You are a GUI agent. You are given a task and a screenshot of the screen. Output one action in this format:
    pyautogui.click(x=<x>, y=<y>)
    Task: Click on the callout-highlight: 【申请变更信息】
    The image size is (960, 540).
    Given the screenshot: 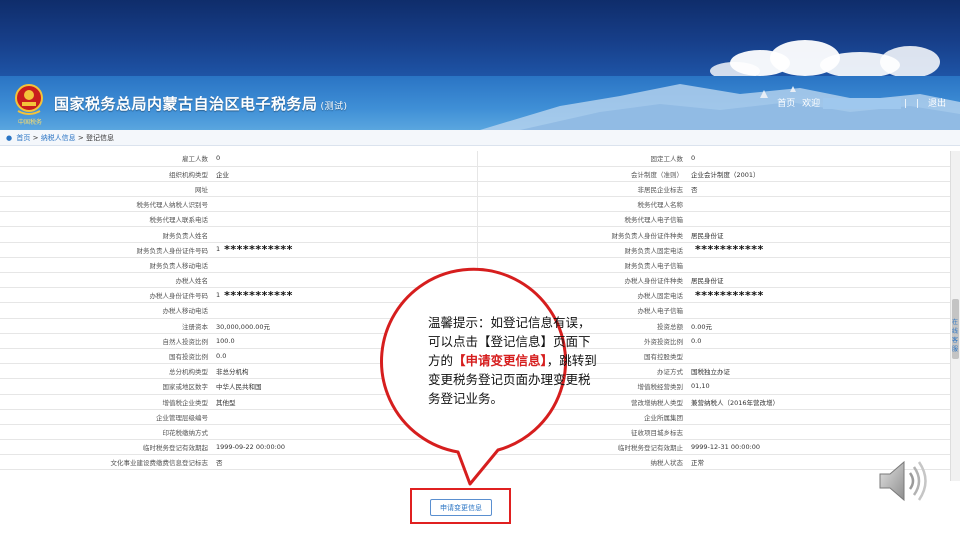 What is the action you would take?
    pyautogui.click(x=500, y=360)
    